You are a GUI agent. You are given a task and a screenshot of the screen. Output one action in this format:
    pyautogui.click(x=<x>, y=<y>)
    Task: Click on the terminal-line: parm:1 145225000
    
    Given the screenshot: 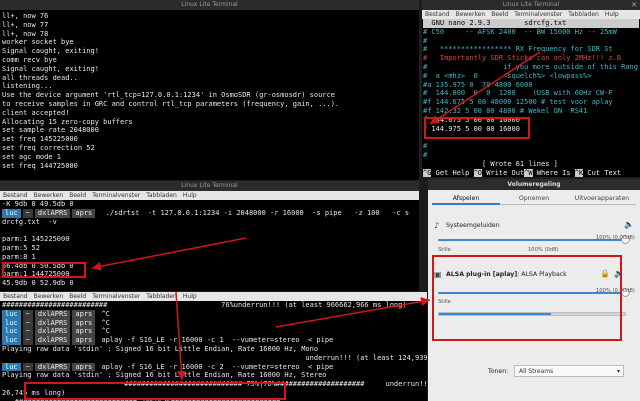 What is the action you would take?
    pyautogui.click(x=36, y=239)
    